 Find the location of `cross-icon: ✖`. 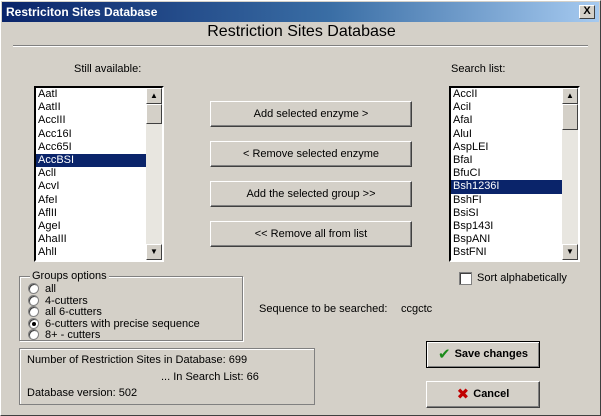

cross-icon: ✖ is located at coordinates (463, 394).